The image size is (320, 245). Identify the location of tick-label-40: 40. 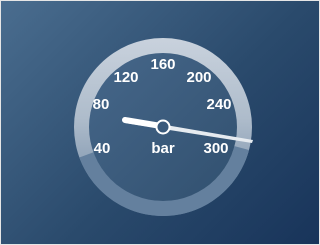
(102, 148).